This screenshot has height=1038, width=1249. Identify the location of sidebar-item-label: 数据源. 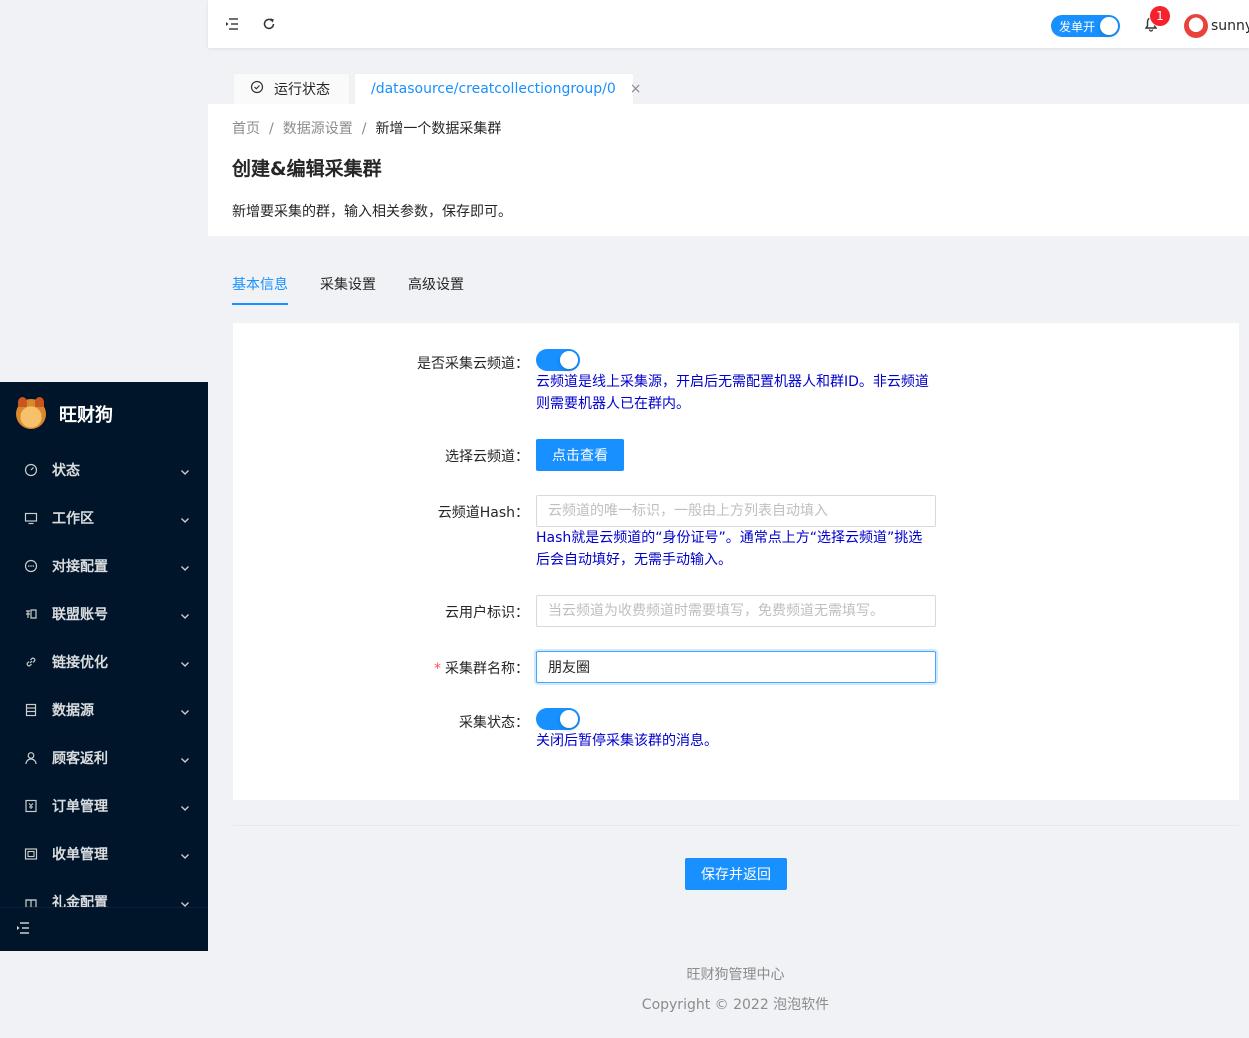
(73, 711).